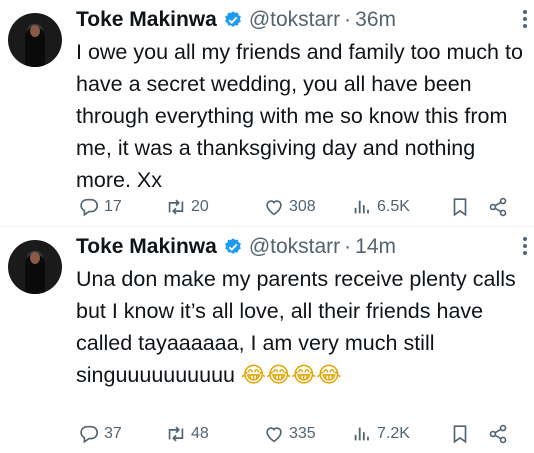  I want to click on tweet-header: Toke Makinwa @tokstarr · 14m, so click(300, 247).